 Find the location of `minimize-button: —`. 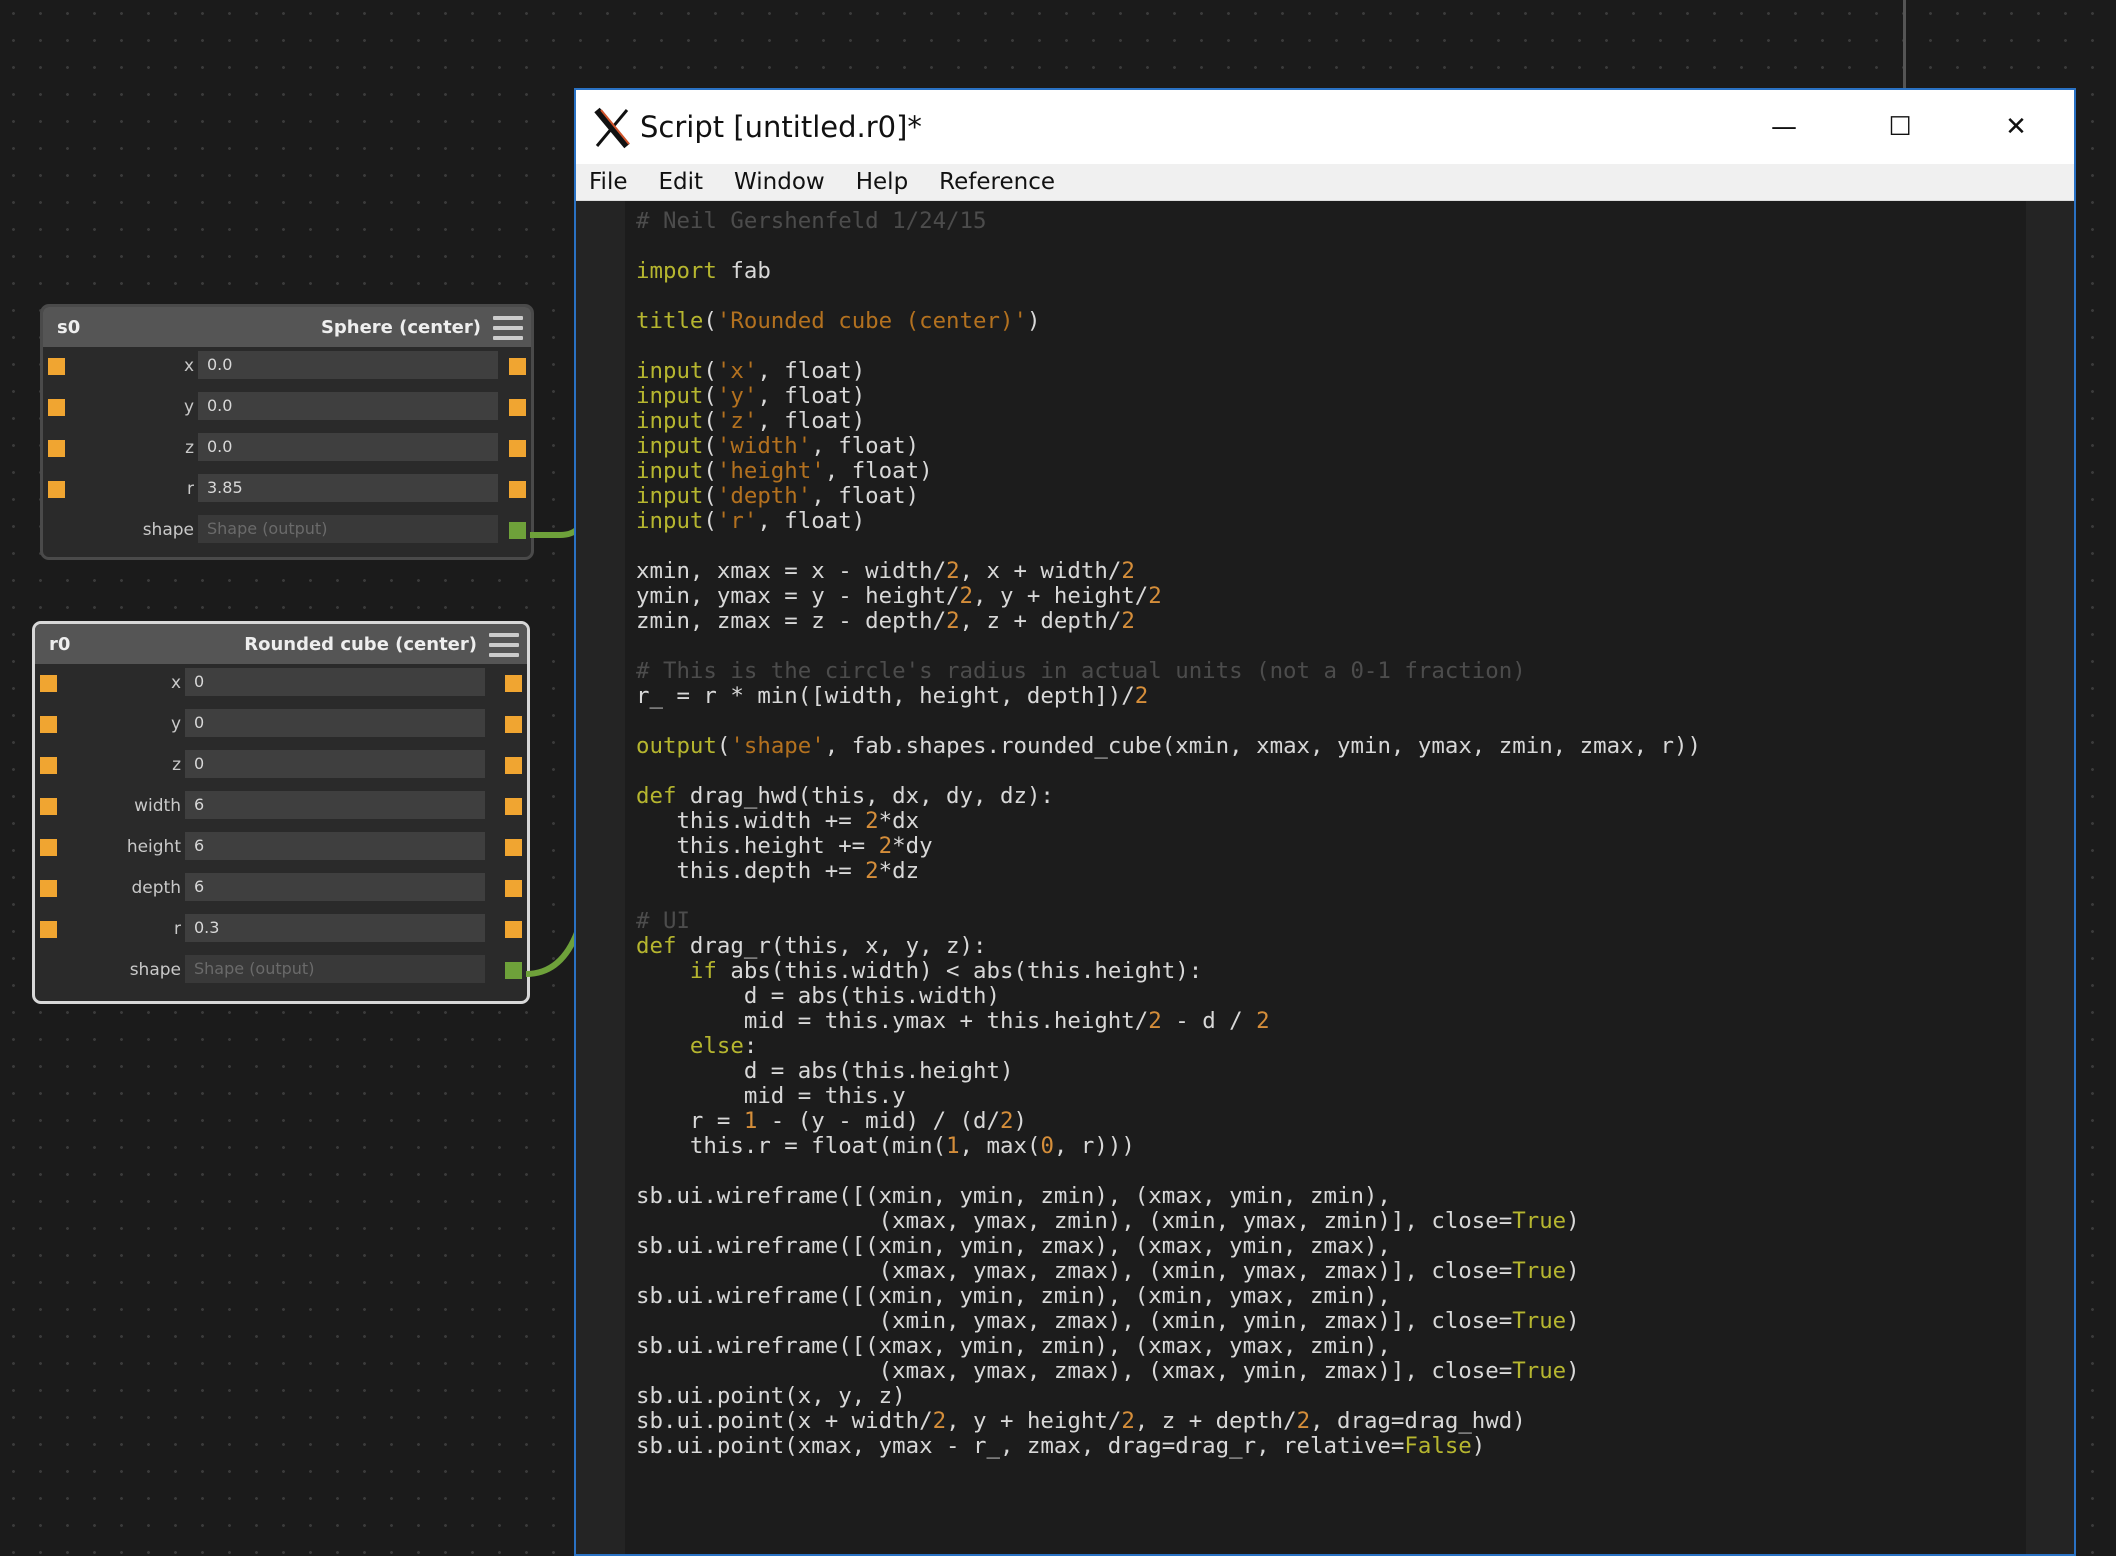

minimize-button: — is located at coordinates (1784, 127).